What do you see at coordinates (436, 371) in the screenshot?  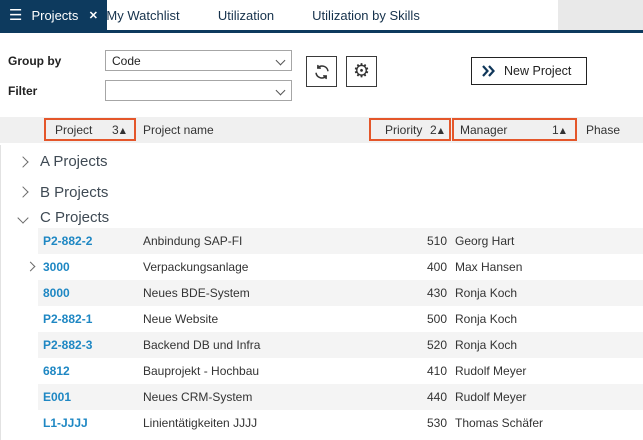 I see `priority-cell: 410` at bounding box center [436, 371].